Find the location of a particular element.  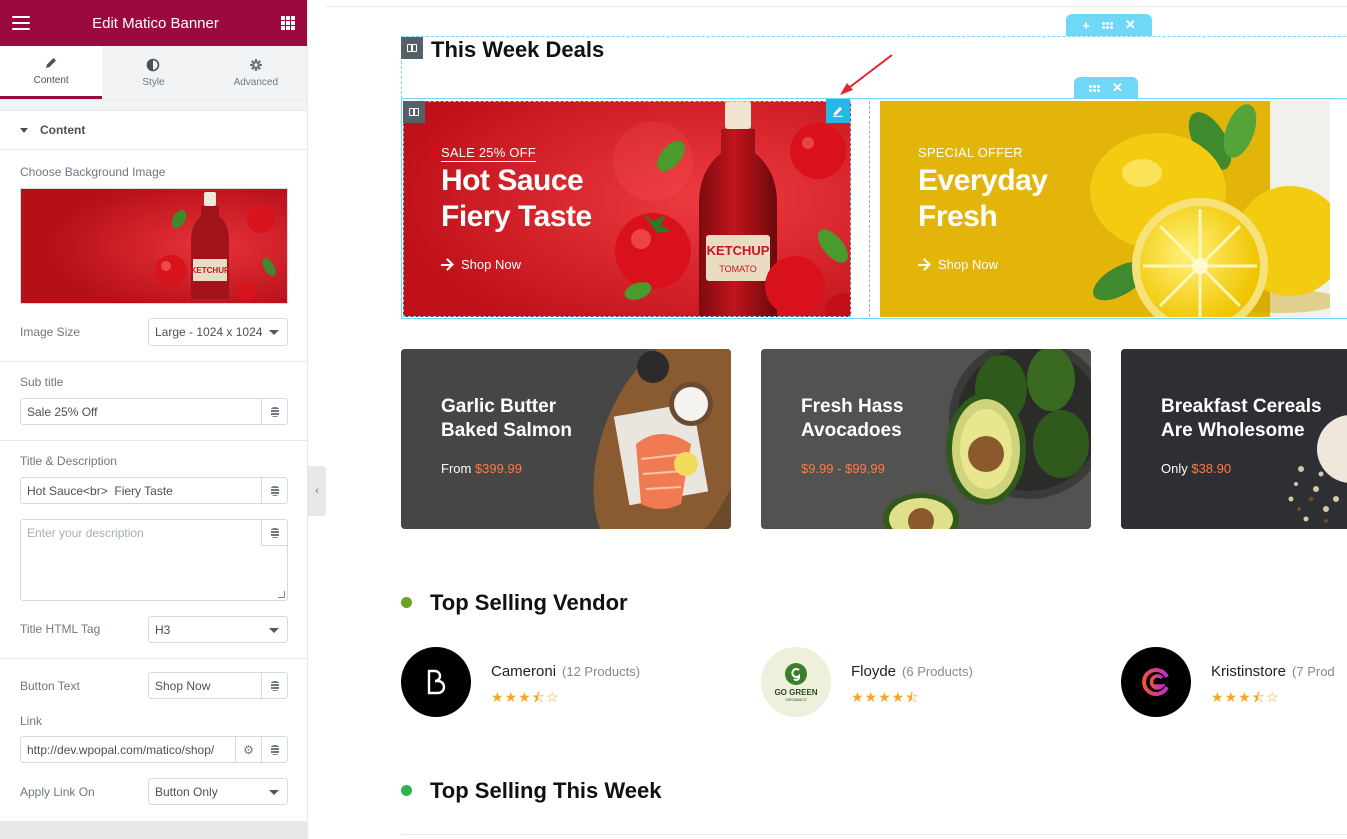

button-text-input: Shop Now is located at coordinates (218, 685).